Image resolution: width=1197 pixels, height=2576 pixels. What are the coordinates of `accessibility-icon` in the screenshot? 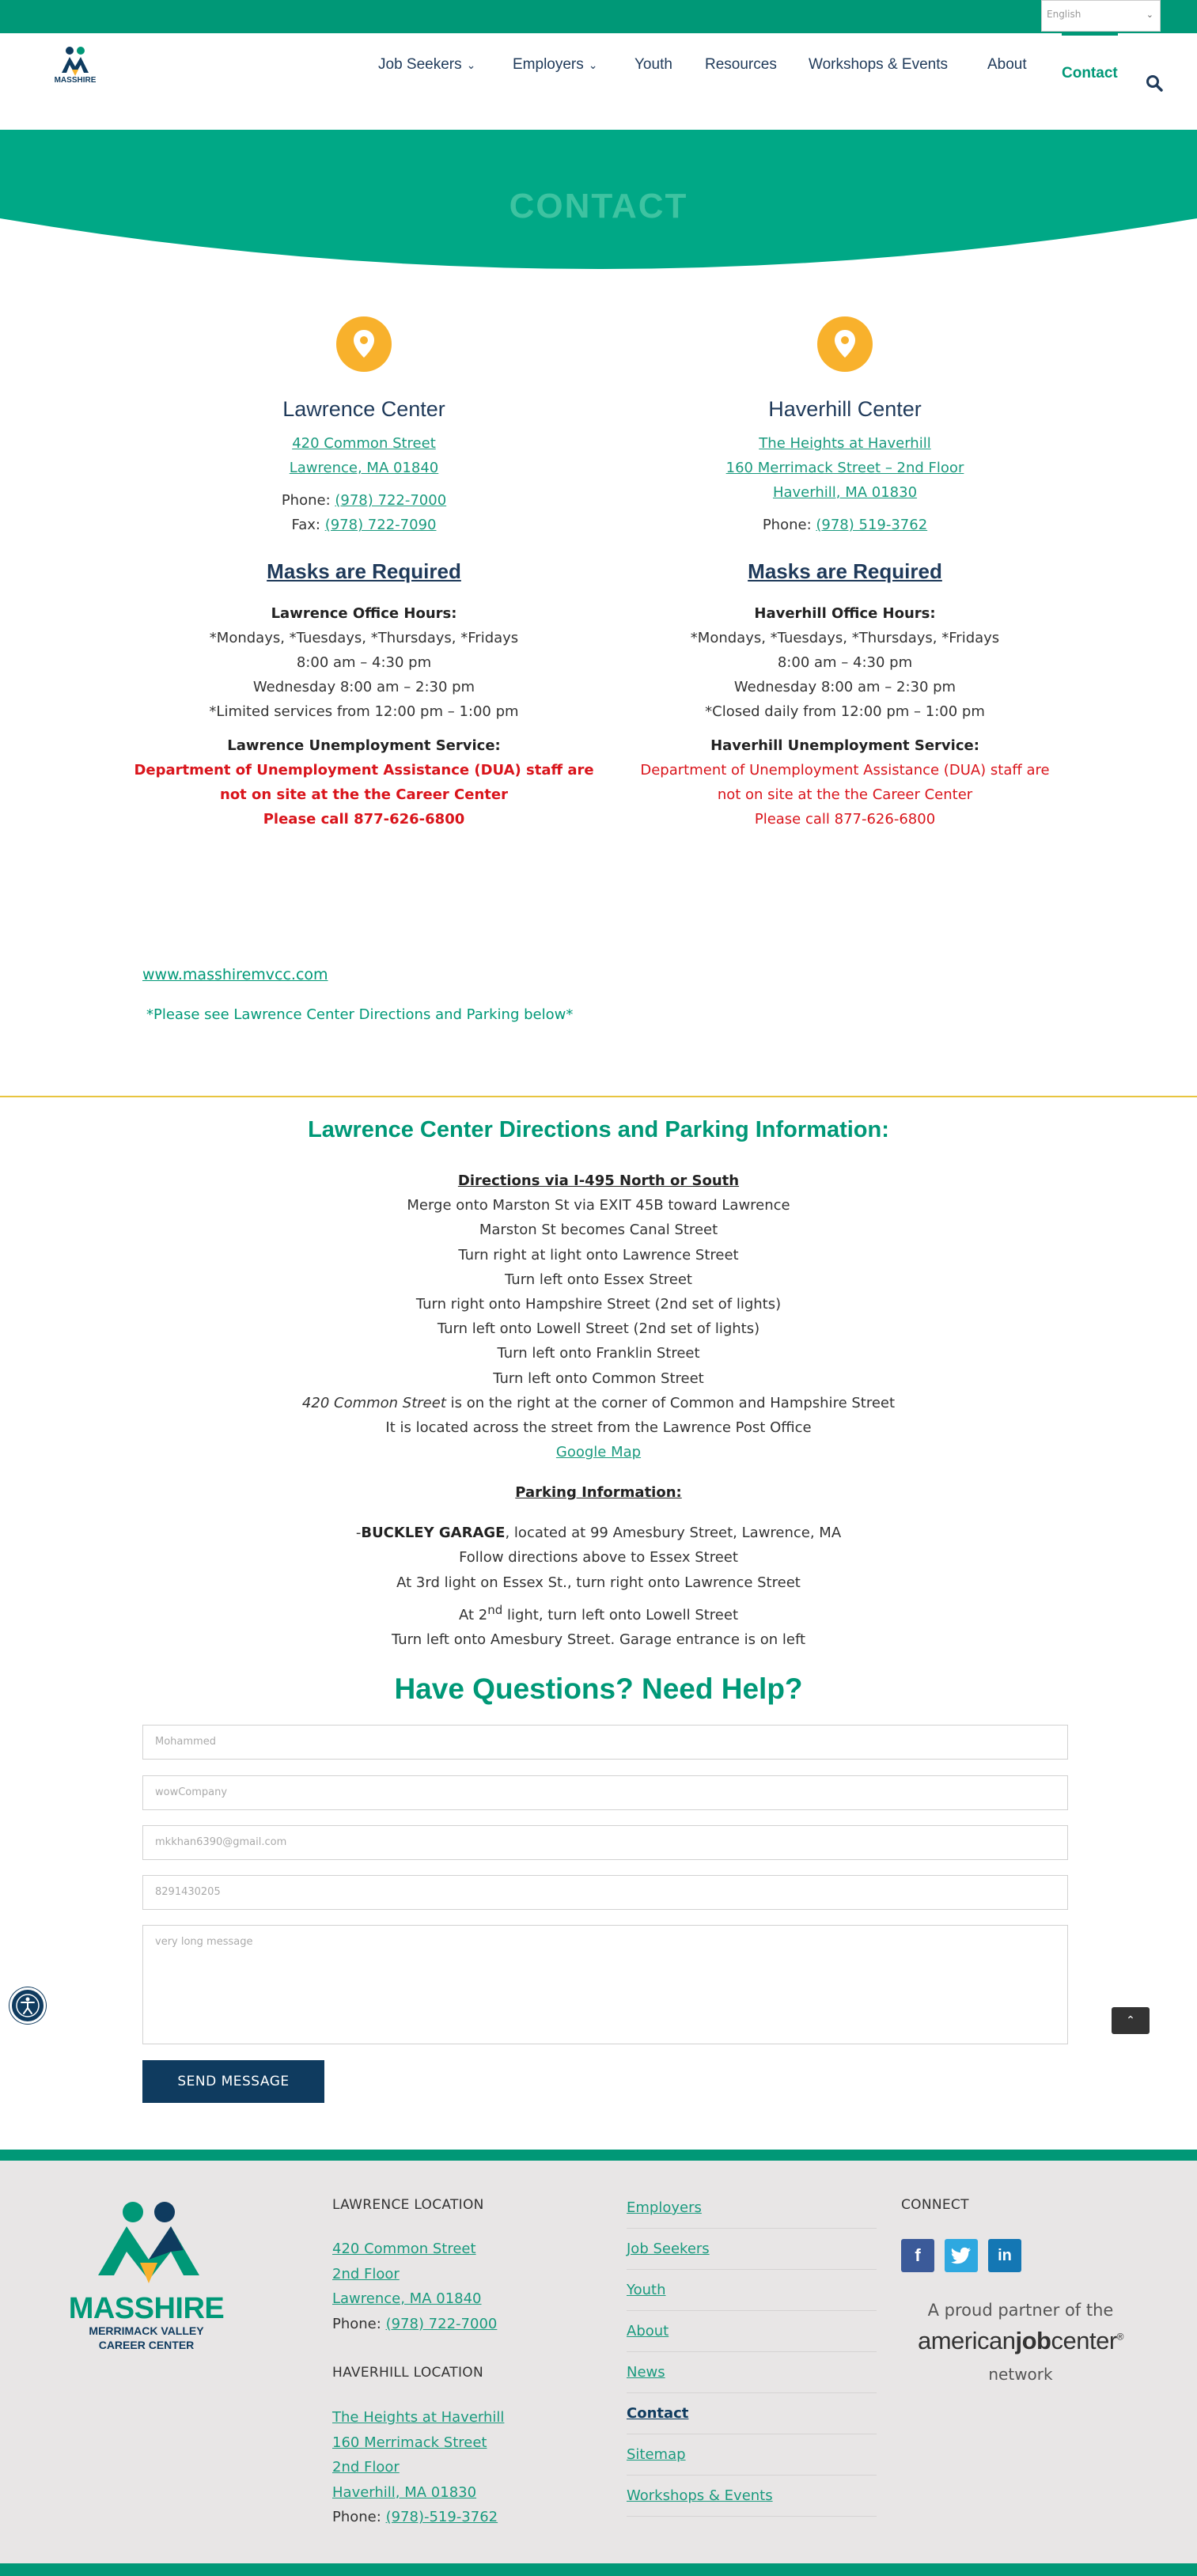 It's located at (27, 2005).